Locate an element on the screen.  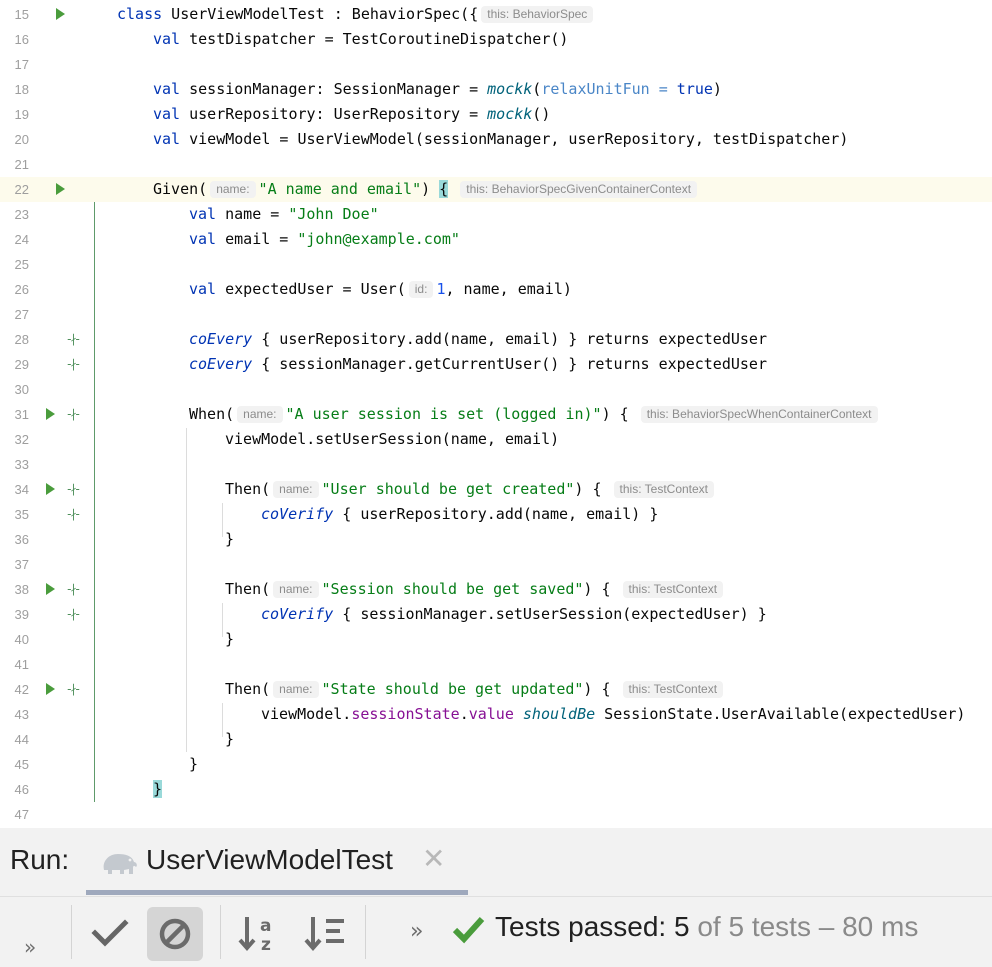
line-number: 15 is located at coordinates (21, 14).